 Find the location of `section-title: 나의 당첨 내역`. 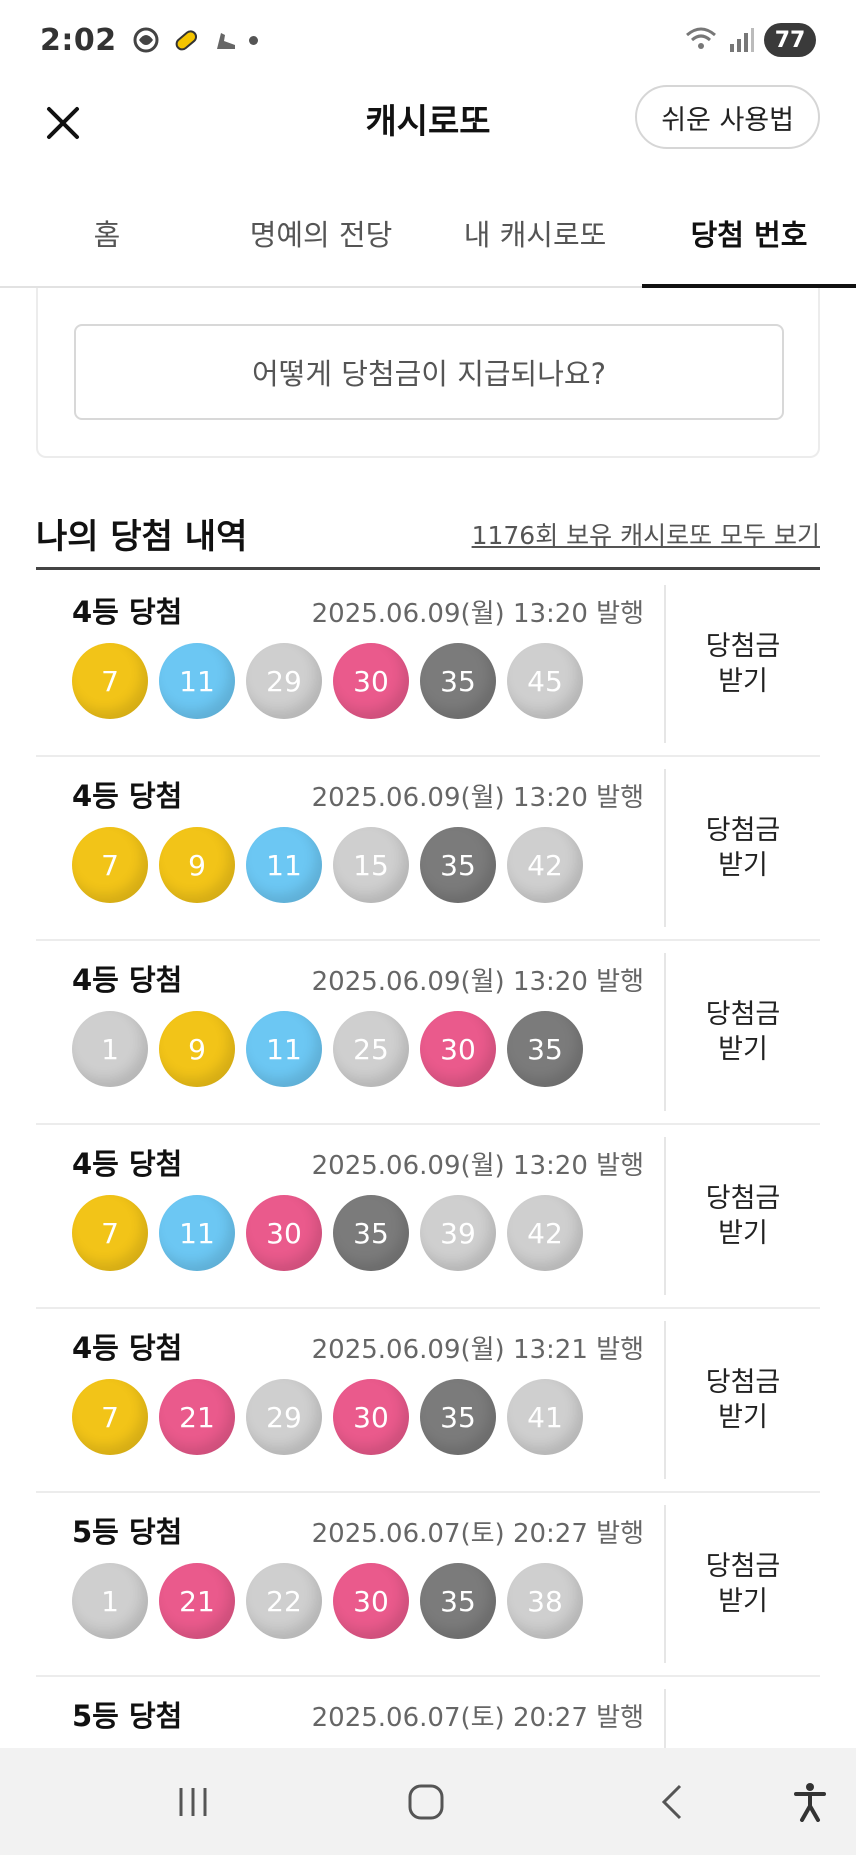

section-title: 나의 당첨 내역 is located at coordinates (142, 537).